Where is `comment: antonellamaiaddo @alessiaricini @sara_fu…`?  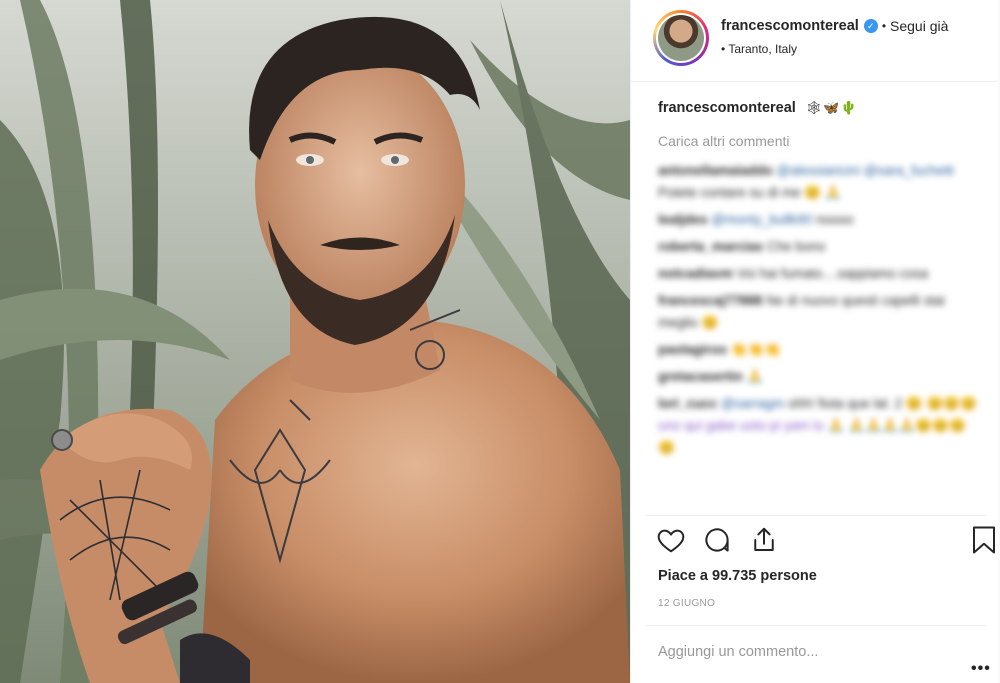 comment: antonellamaiaddo @alessiaricini @sara_fu… is located at coordinates (818, 182).